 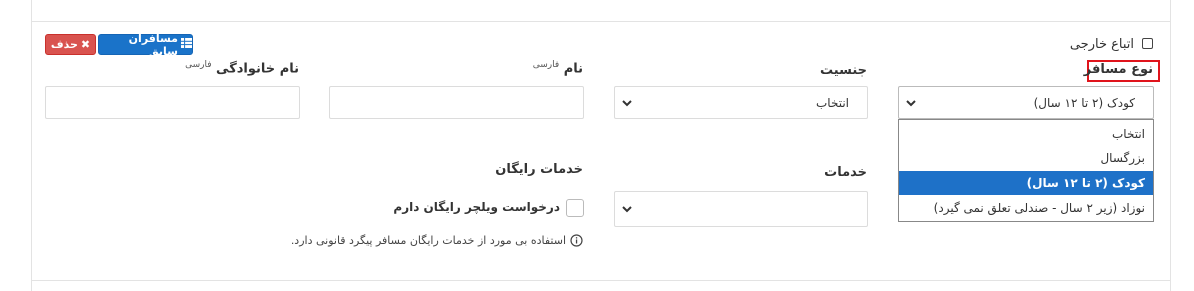 What do you see at coordinates (601, 280) in the screenshot?
I see `bottom-divider` at bounding box center [601, 280].